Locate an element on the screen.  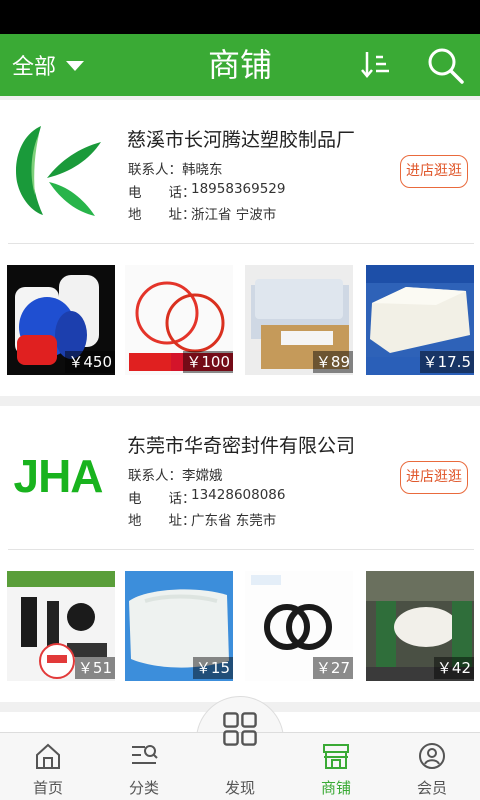
tab-label: 首页 is located at coordinates (47, 788).